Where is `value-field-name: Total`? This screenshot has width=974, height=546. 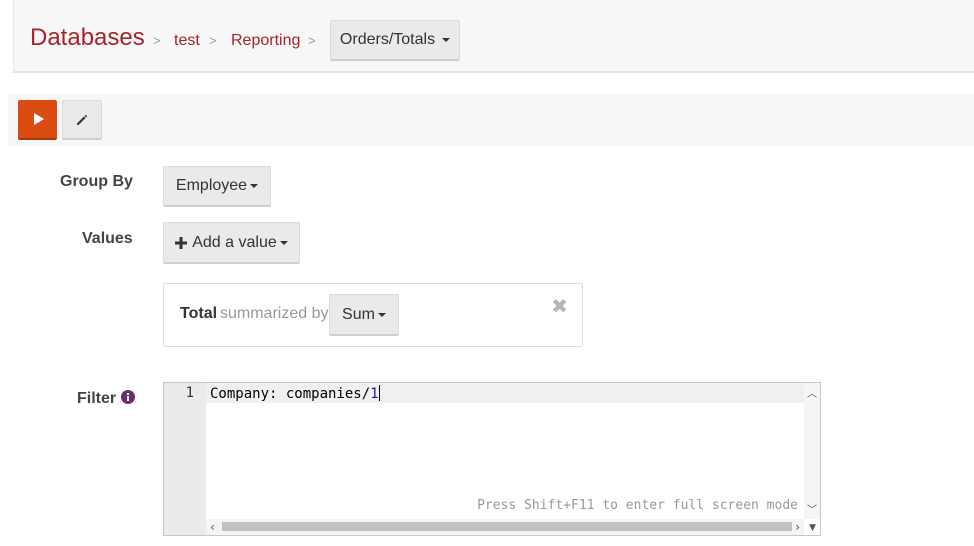 value-field-name: Total is located at coordinates (199, 313).